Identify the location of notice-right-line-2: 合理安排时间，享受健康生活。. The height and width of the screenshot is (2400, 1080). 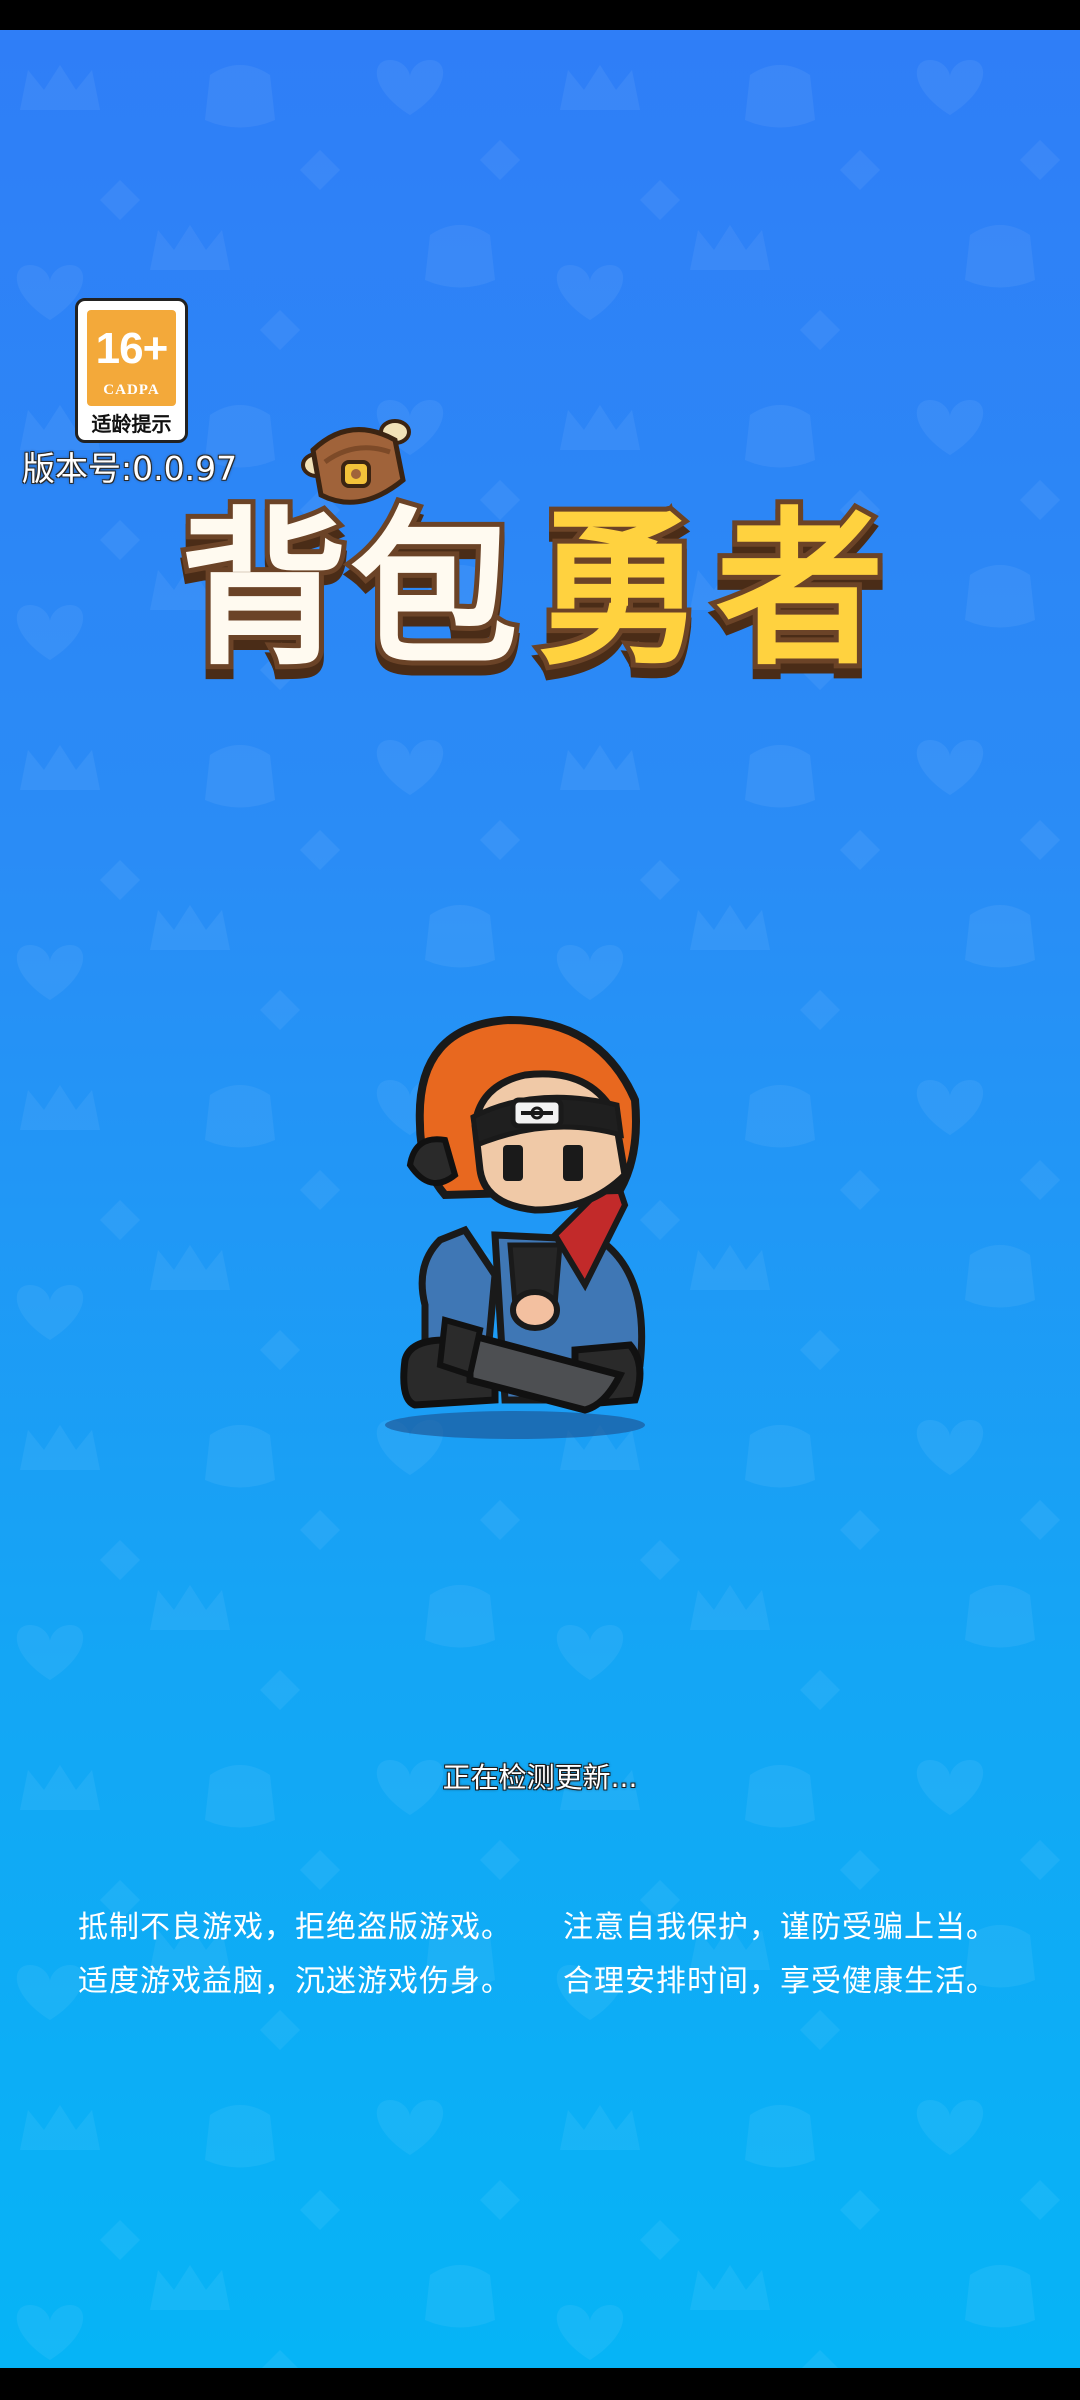
(780, 1981).